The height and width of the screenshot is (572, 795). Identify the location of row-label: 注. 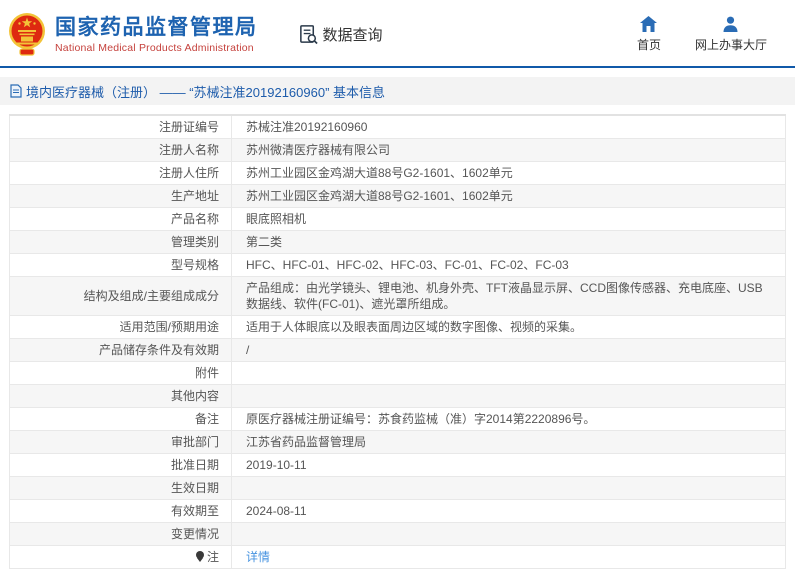
(120, 557).